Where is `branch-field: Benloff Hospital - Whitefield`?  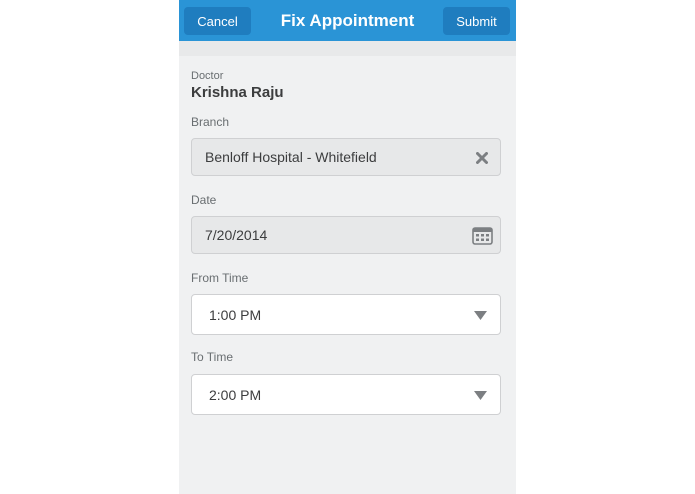 branch-field: Benloff Hospital - Whitefield is located at coordinates (346, 157).